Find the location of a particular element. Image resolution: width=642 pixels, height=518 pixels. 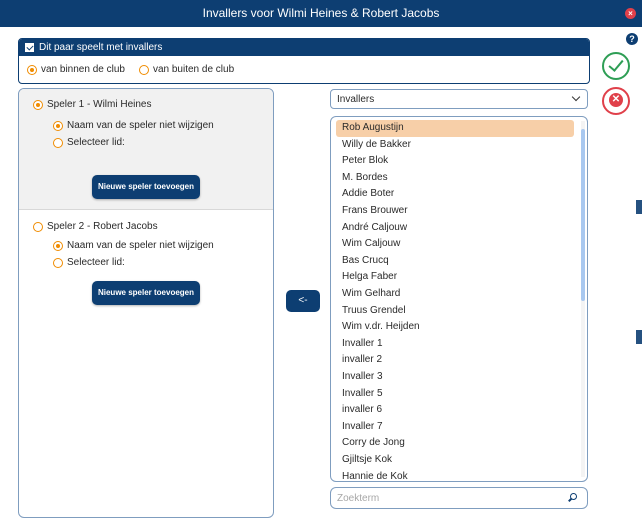

player-2-keep-name-label: Naam van de speler niet wijzigen is located at coordinates (140, 245).